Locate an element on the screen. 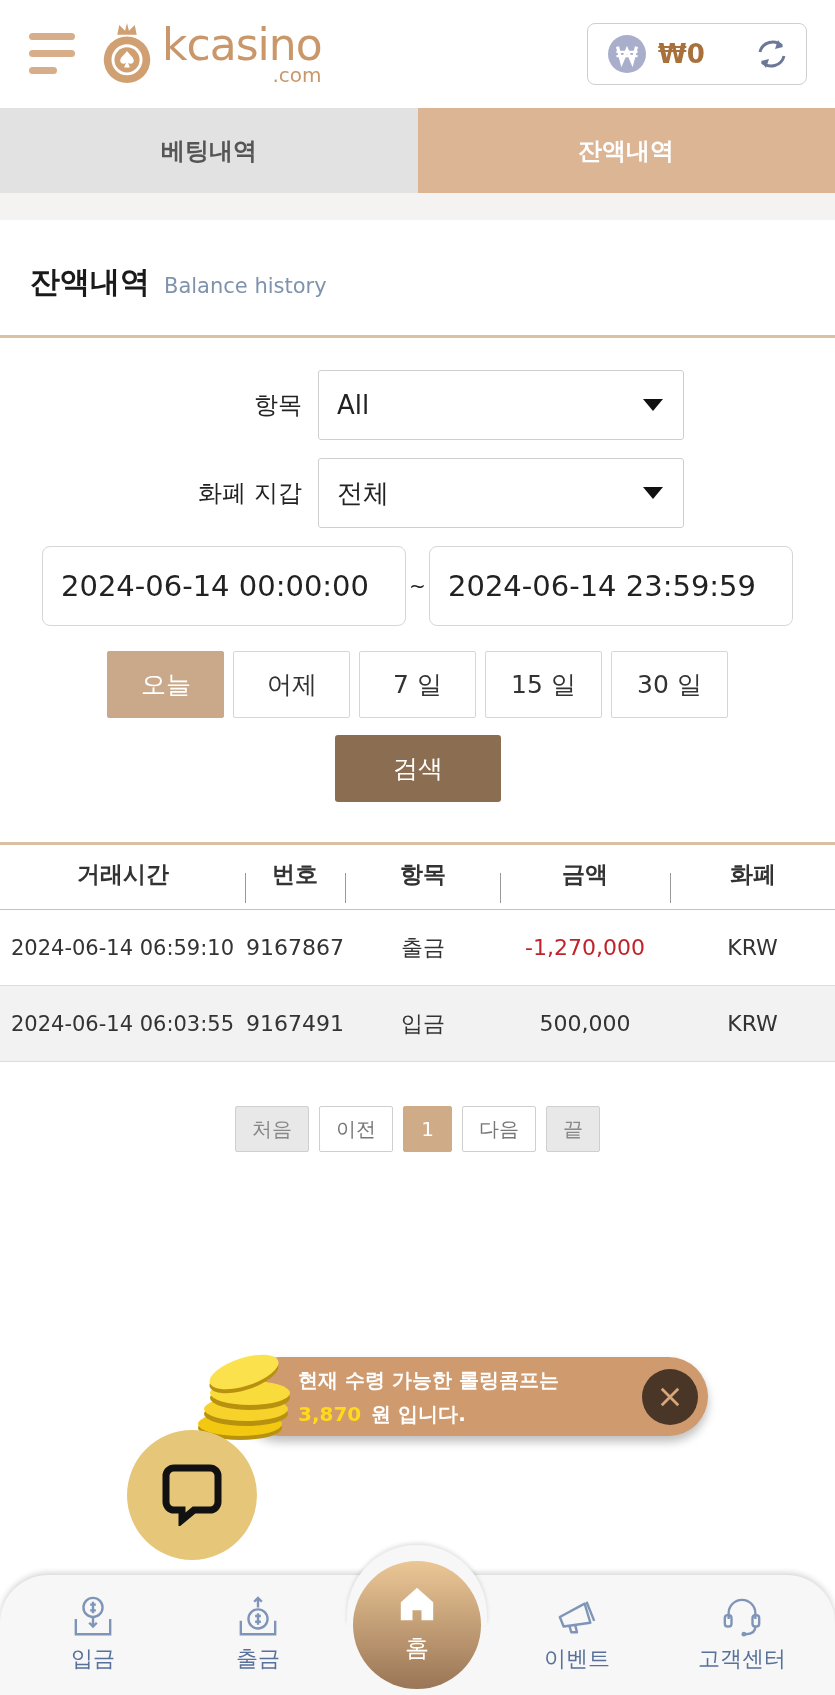 This screenshot has height=1695, width=835. chat-bubble-icon is located at coordinates (192, 1495).